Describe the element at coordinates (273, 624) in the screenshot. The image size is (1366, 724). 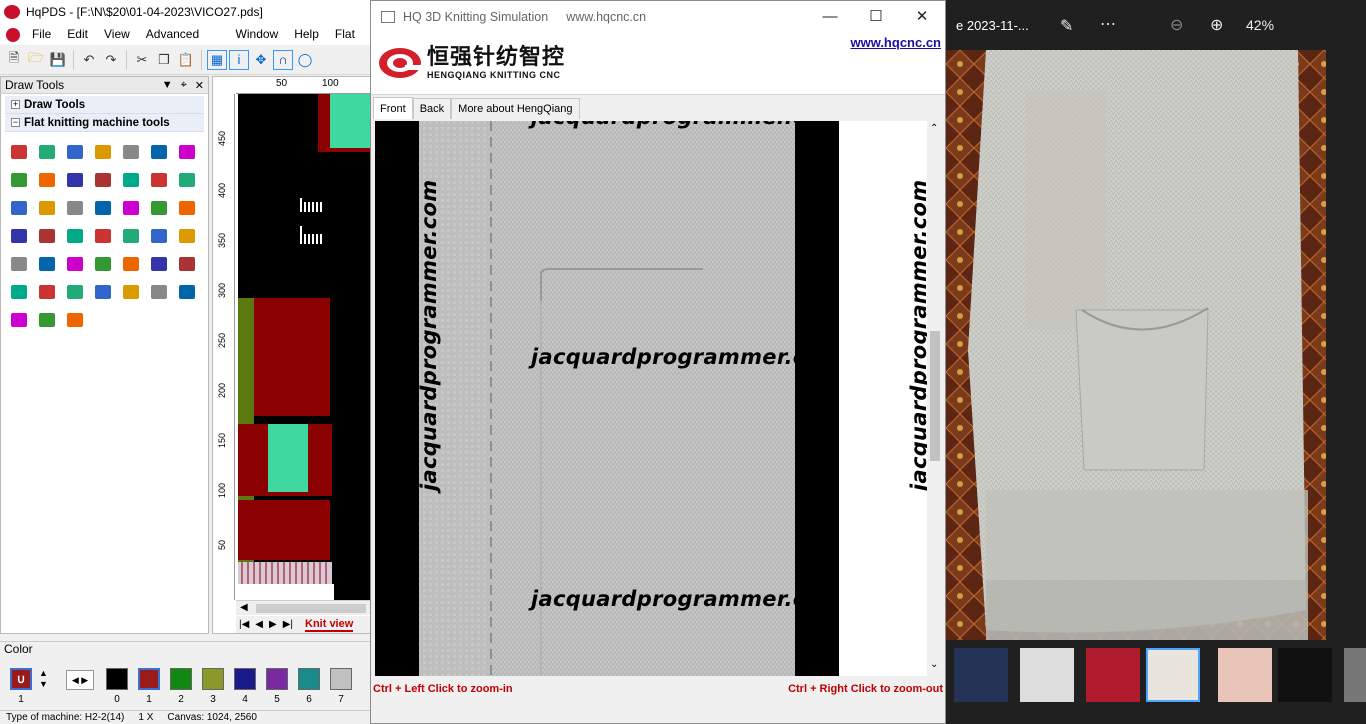
I see `next-page-icon: ▶` at that location.